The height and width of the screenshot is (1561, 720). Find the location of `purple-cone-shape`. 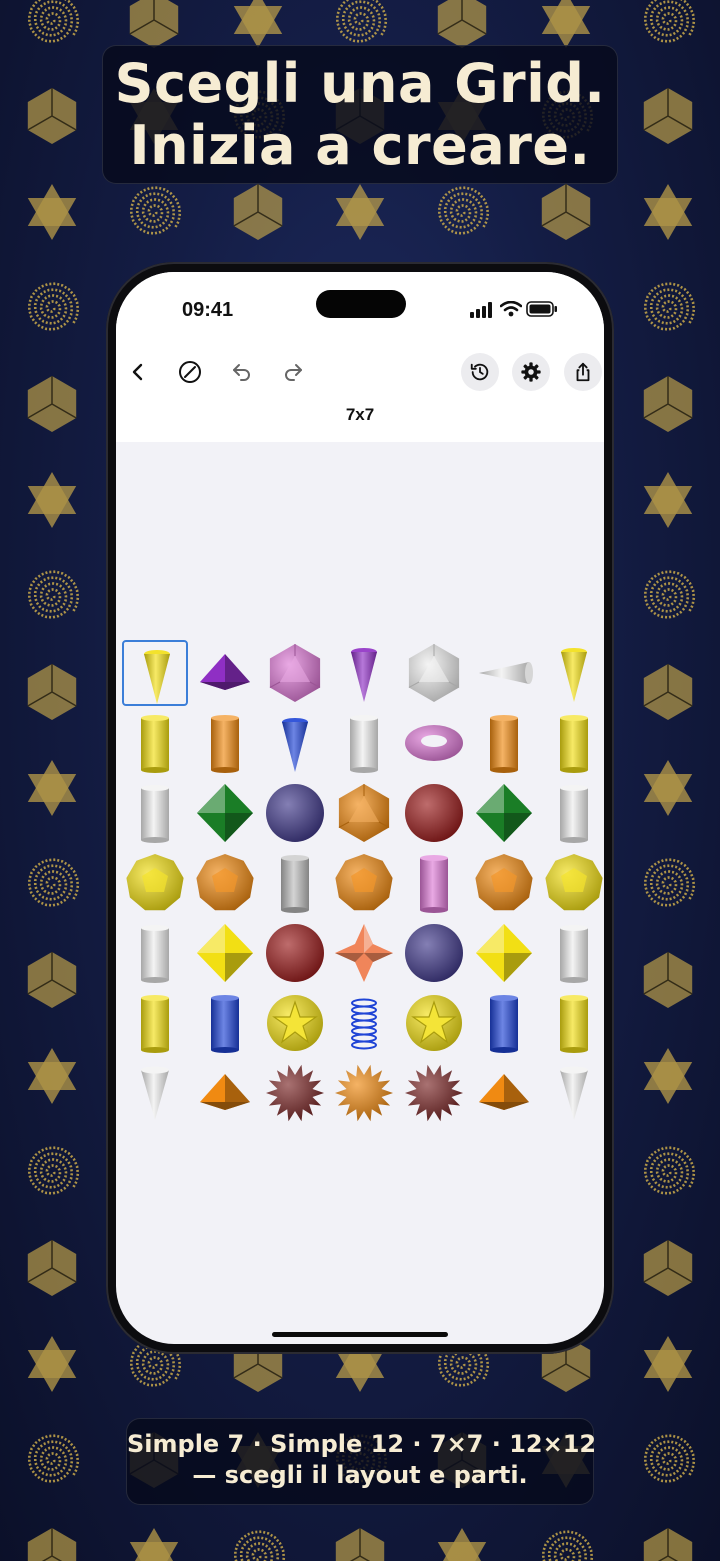

purple-cone-shape is located at coordinates (364, 675).